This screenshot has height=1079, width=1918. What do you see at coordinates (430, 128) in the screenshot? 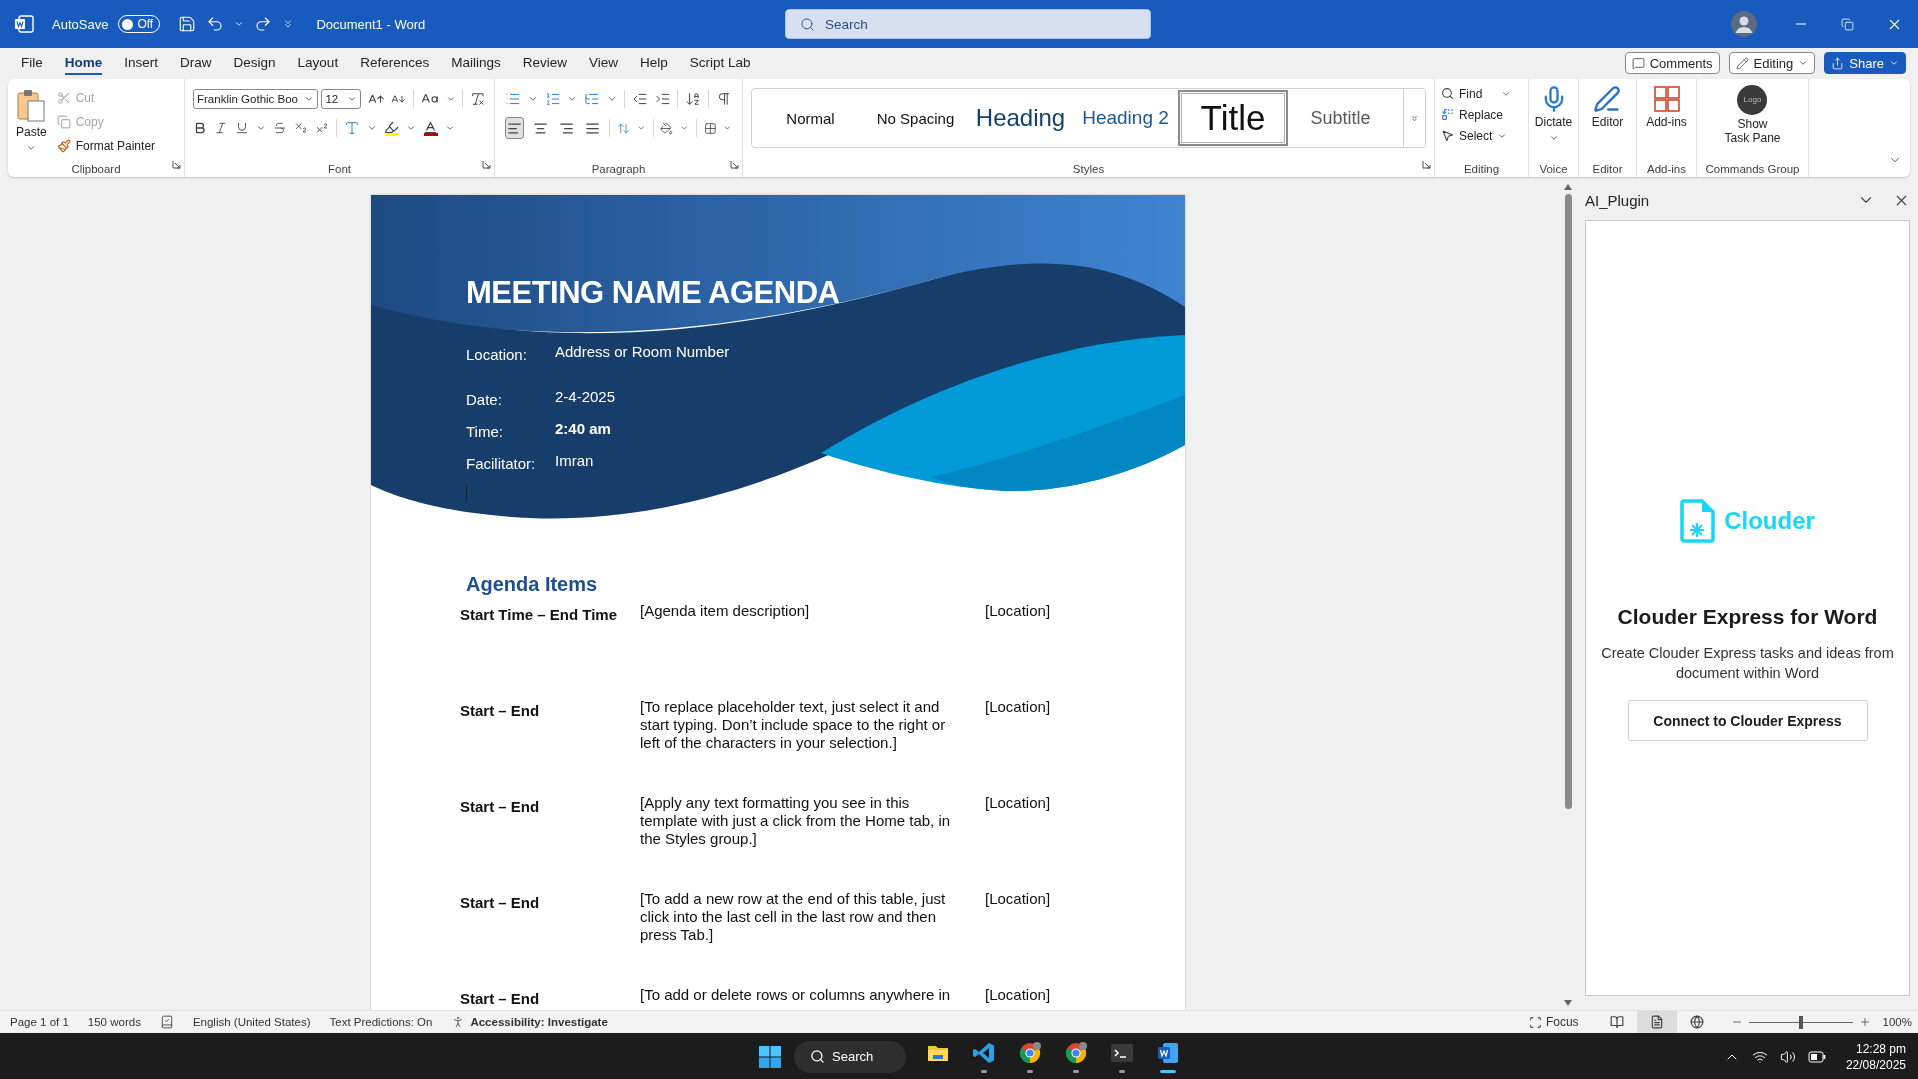
I see `font-color-icon` at bounding box center [430, 128].